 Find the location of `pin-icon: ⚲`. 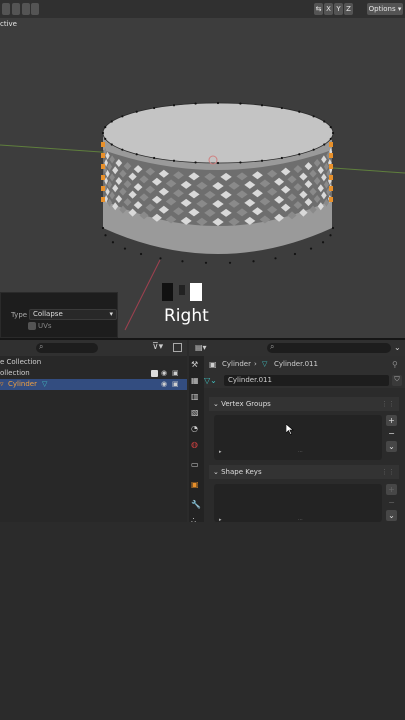

pin-icon: ⚲ is located at coordinates (395, 364).